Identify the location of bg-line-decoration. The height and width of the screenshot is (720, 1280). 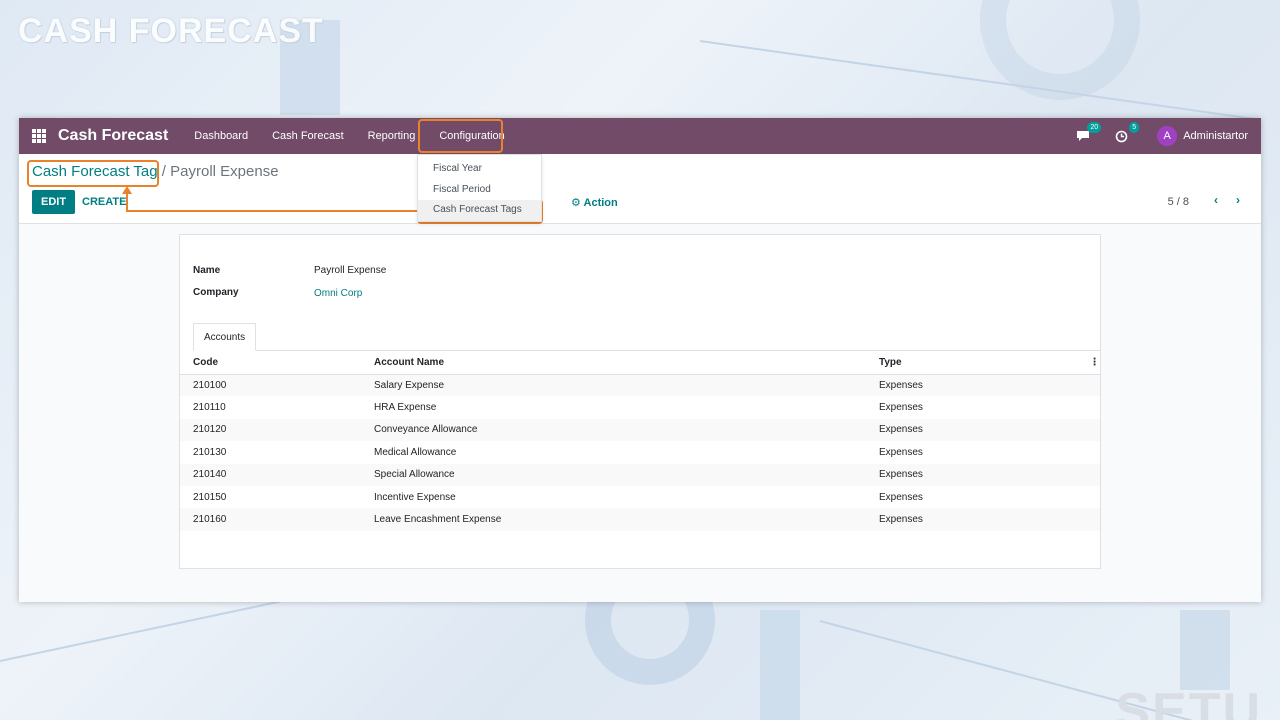
(977, 80).